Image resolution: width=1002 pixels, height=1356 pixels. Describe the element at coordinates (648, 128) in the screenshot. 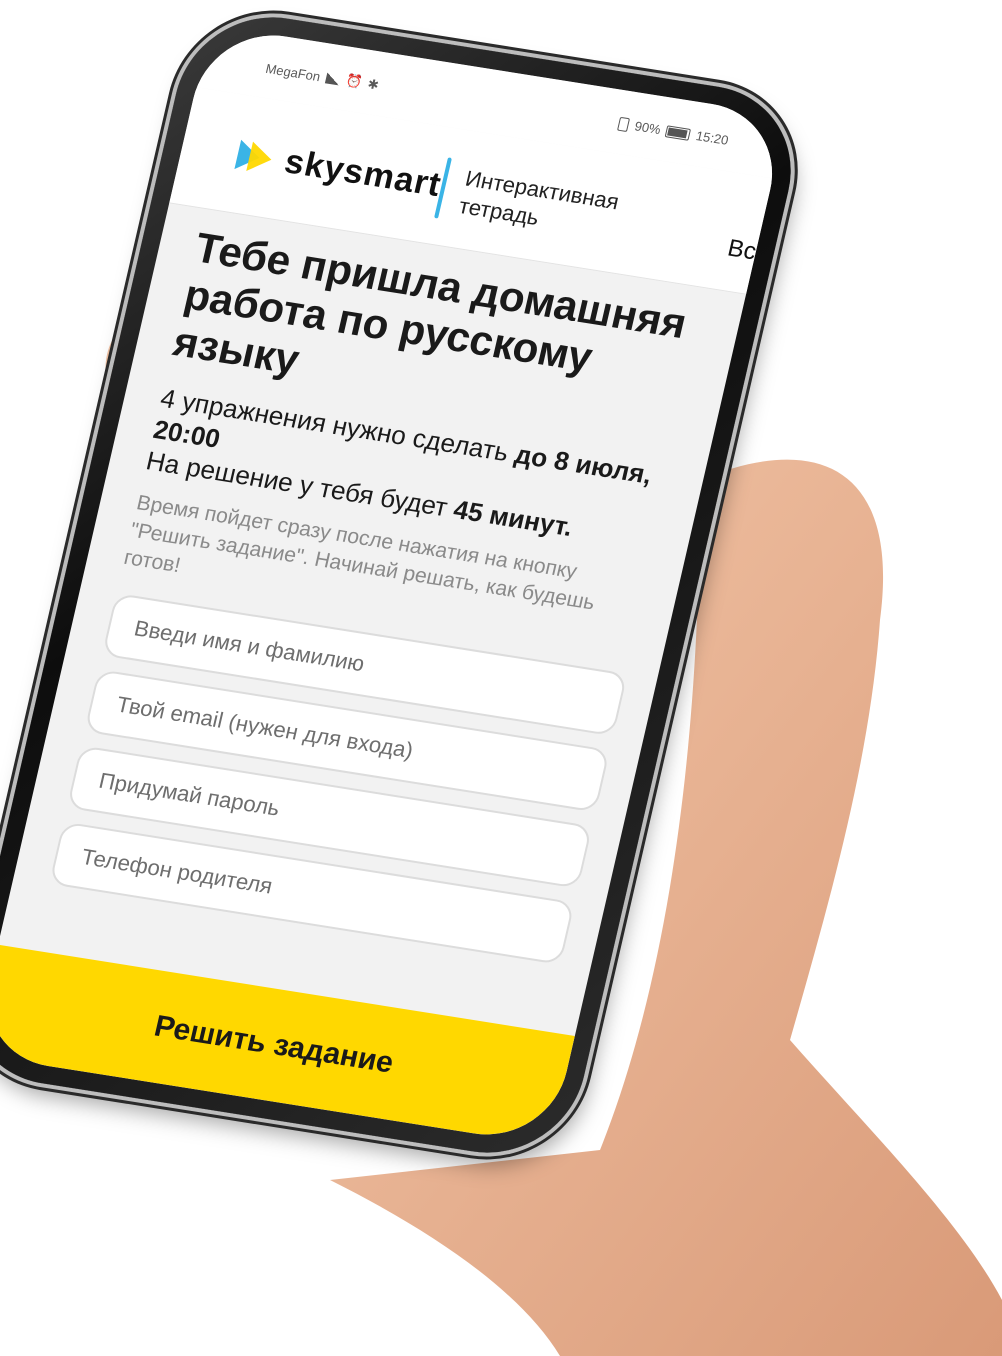

I see `battery-percent: 90%` at that location.